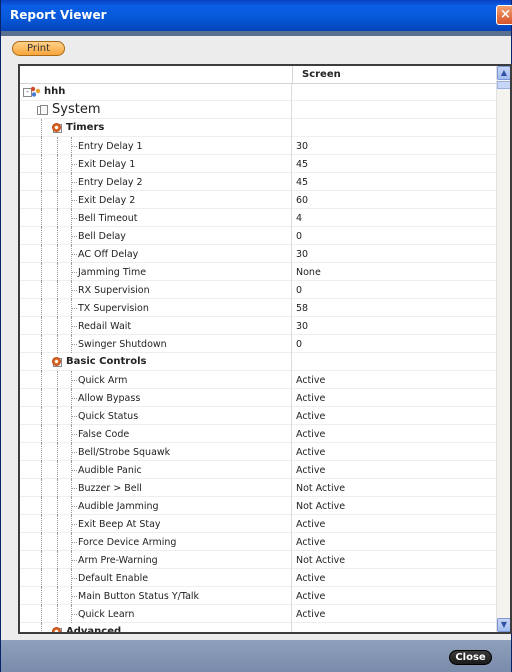 The image size is (512, 672). Describe the element at coordinates (258, 362) in the screenshot. I see `tree-group-row: -Basic Controls` at that location.